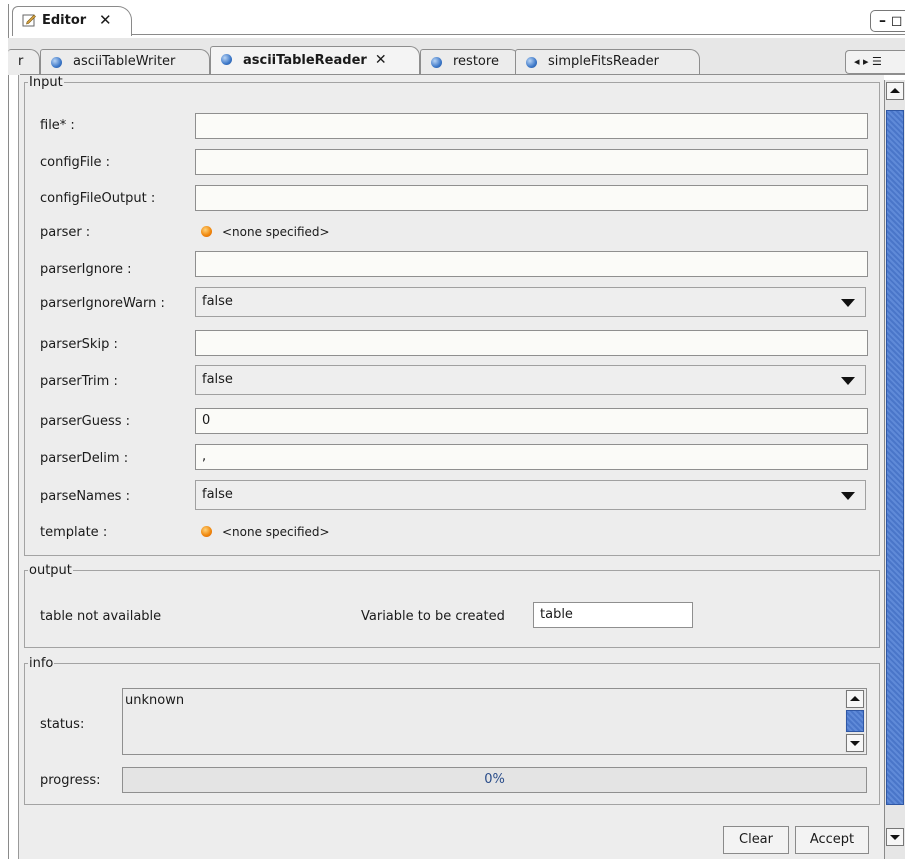 Image resolution: width=905 pixels, height=859 pixels. Describe the element at coordinates (530, 380) in the screenshot. I see `parsertrim-select: false` at that location.